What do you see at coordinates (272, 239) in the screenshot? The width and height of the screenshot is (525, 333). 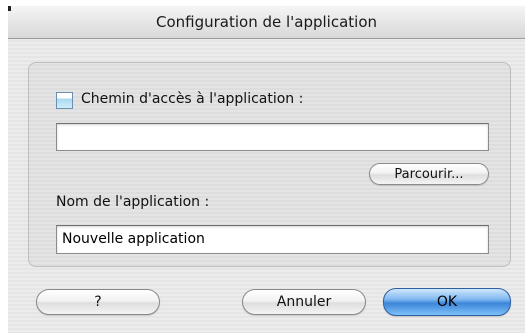 I see `name-field: Nouvelle application` at bounding box center [272, 239].